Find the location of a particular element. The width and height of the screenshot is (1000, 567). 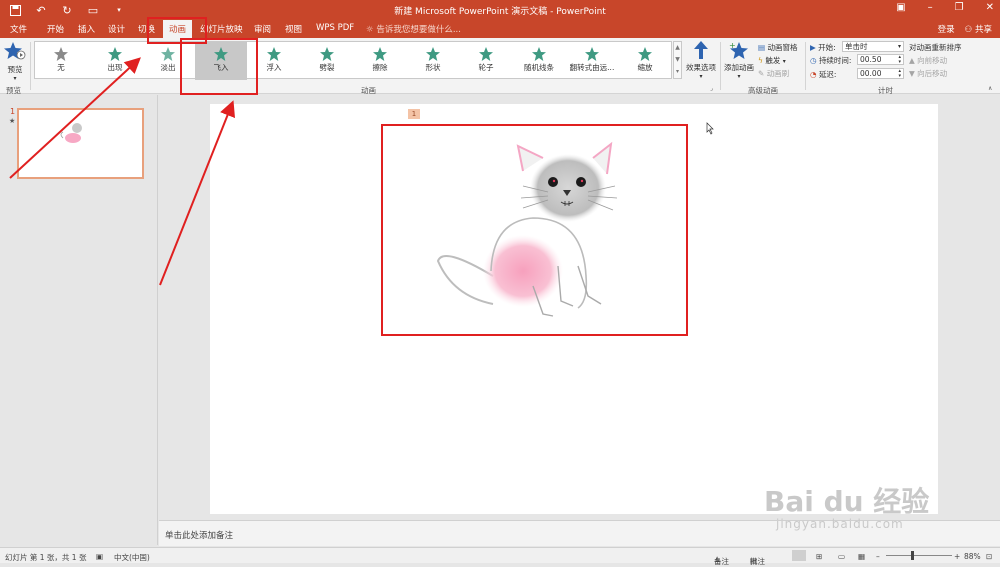

animation-pane-button: ▤ 动画窗格 is located at coordinates (777, 47).